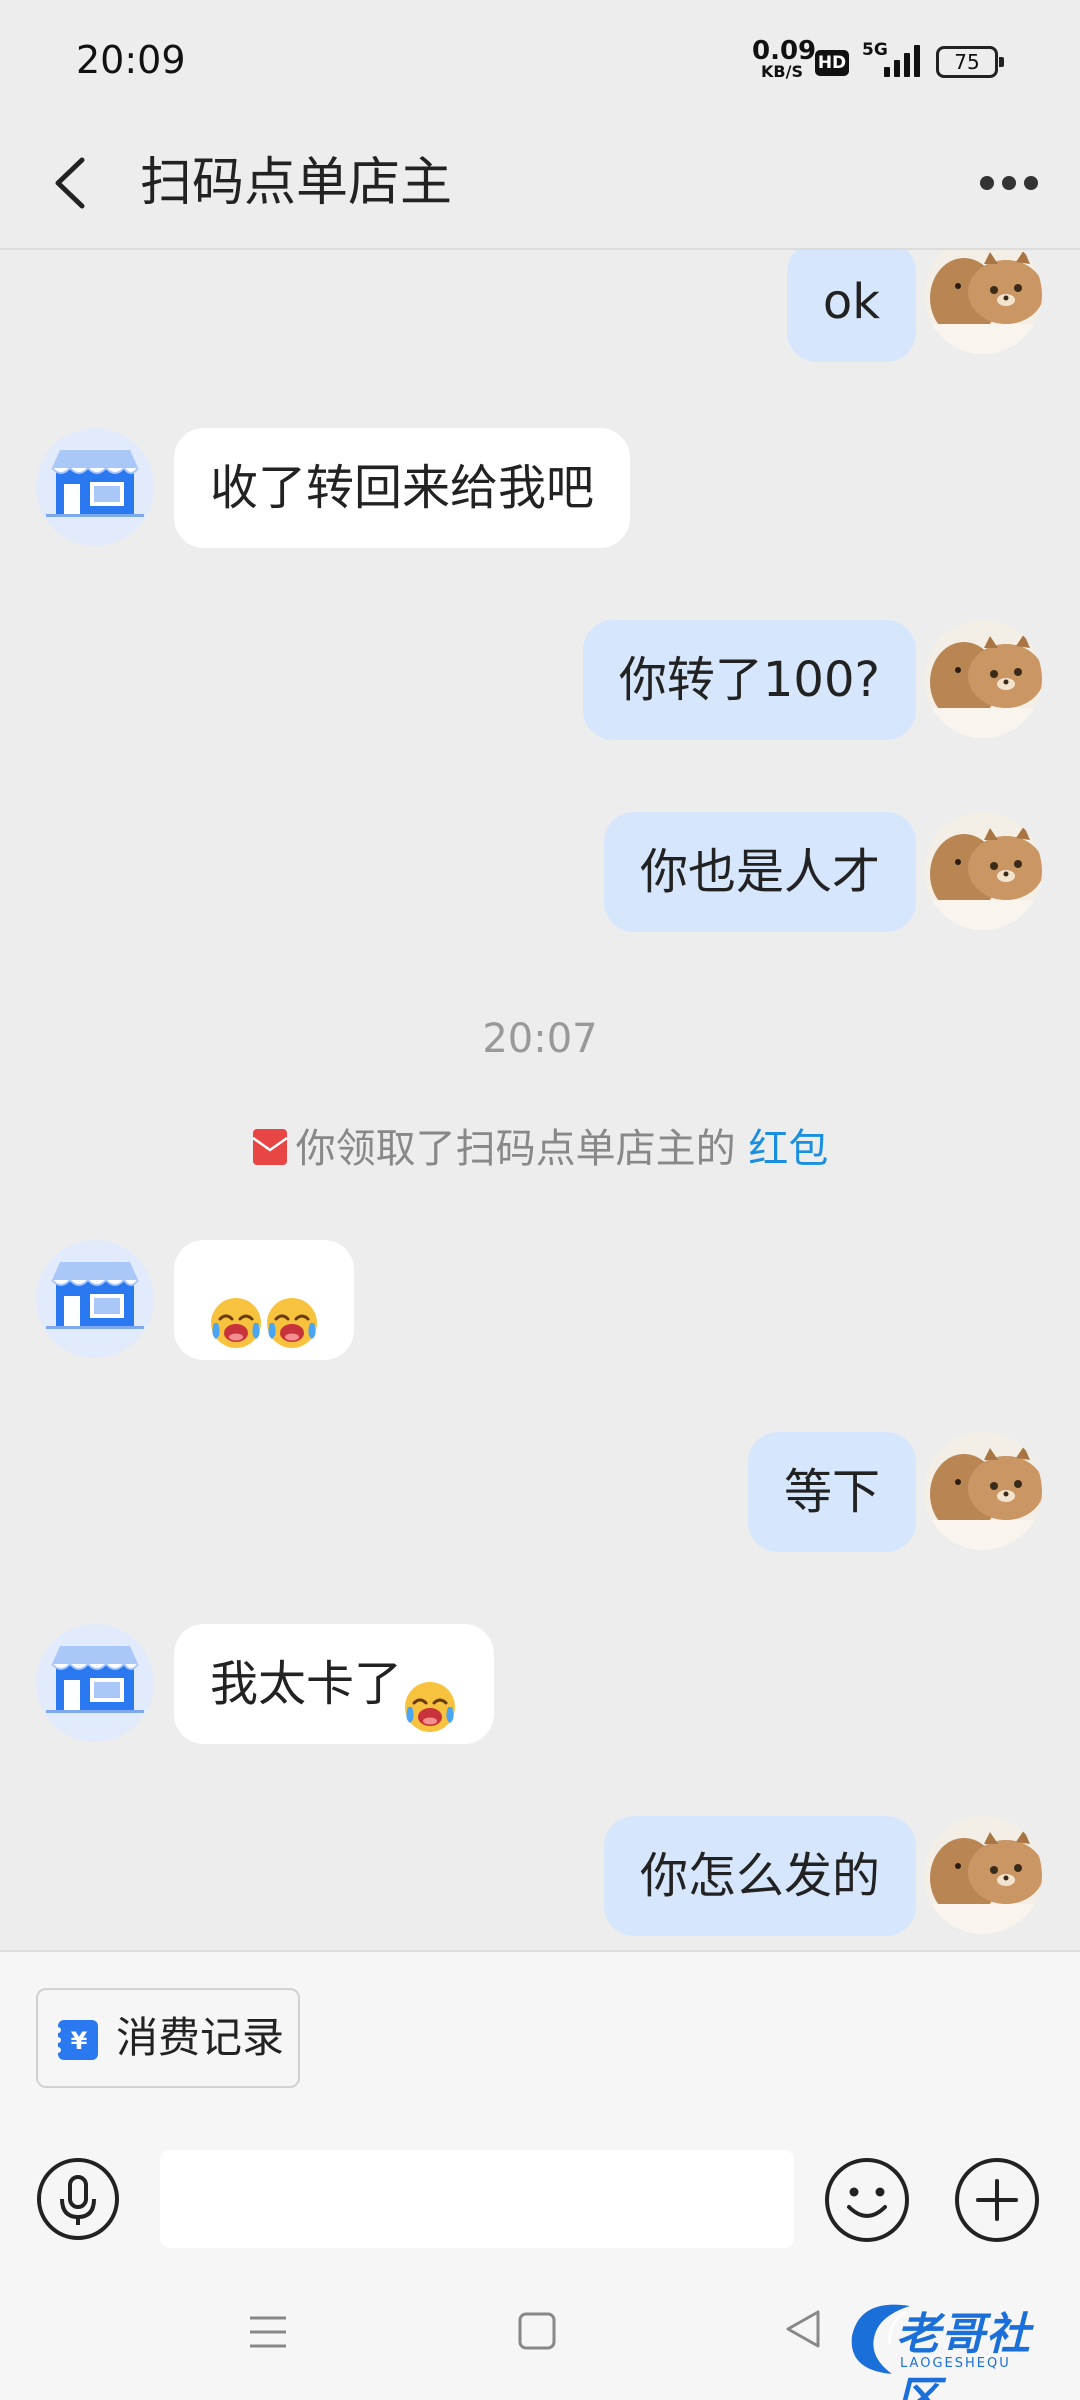 This screenshot has height=2400, width=1080. I want to click on network-speed-unit: KB/S, so click(782, 71).